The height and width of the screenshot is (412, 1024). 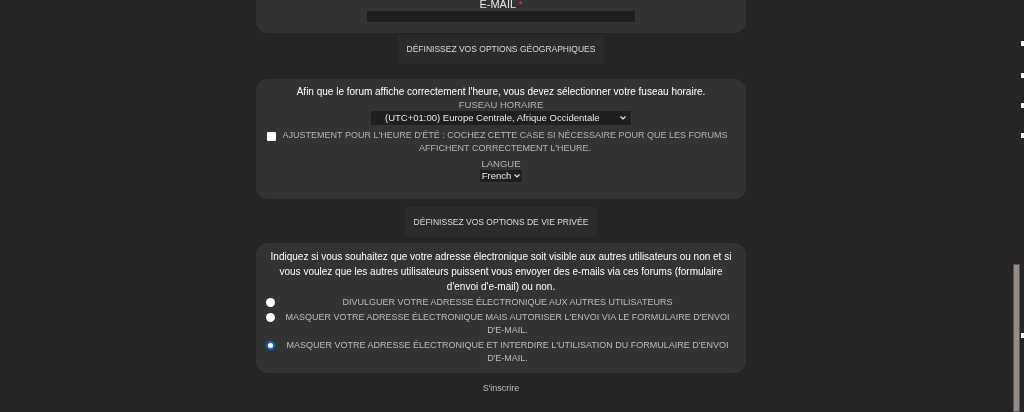 I want to click on field-label: FUSEAU HORAIRE, so click(x=501, y=104).